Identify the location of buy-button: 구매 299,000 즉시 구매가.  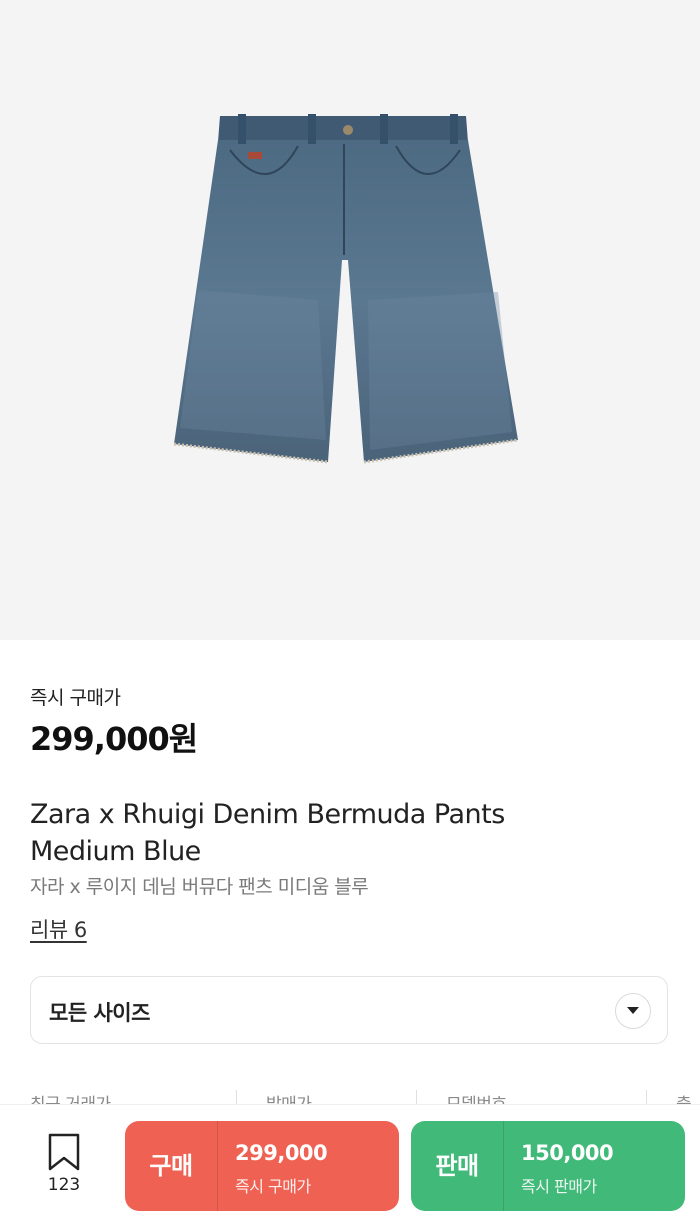
(262, 1166).